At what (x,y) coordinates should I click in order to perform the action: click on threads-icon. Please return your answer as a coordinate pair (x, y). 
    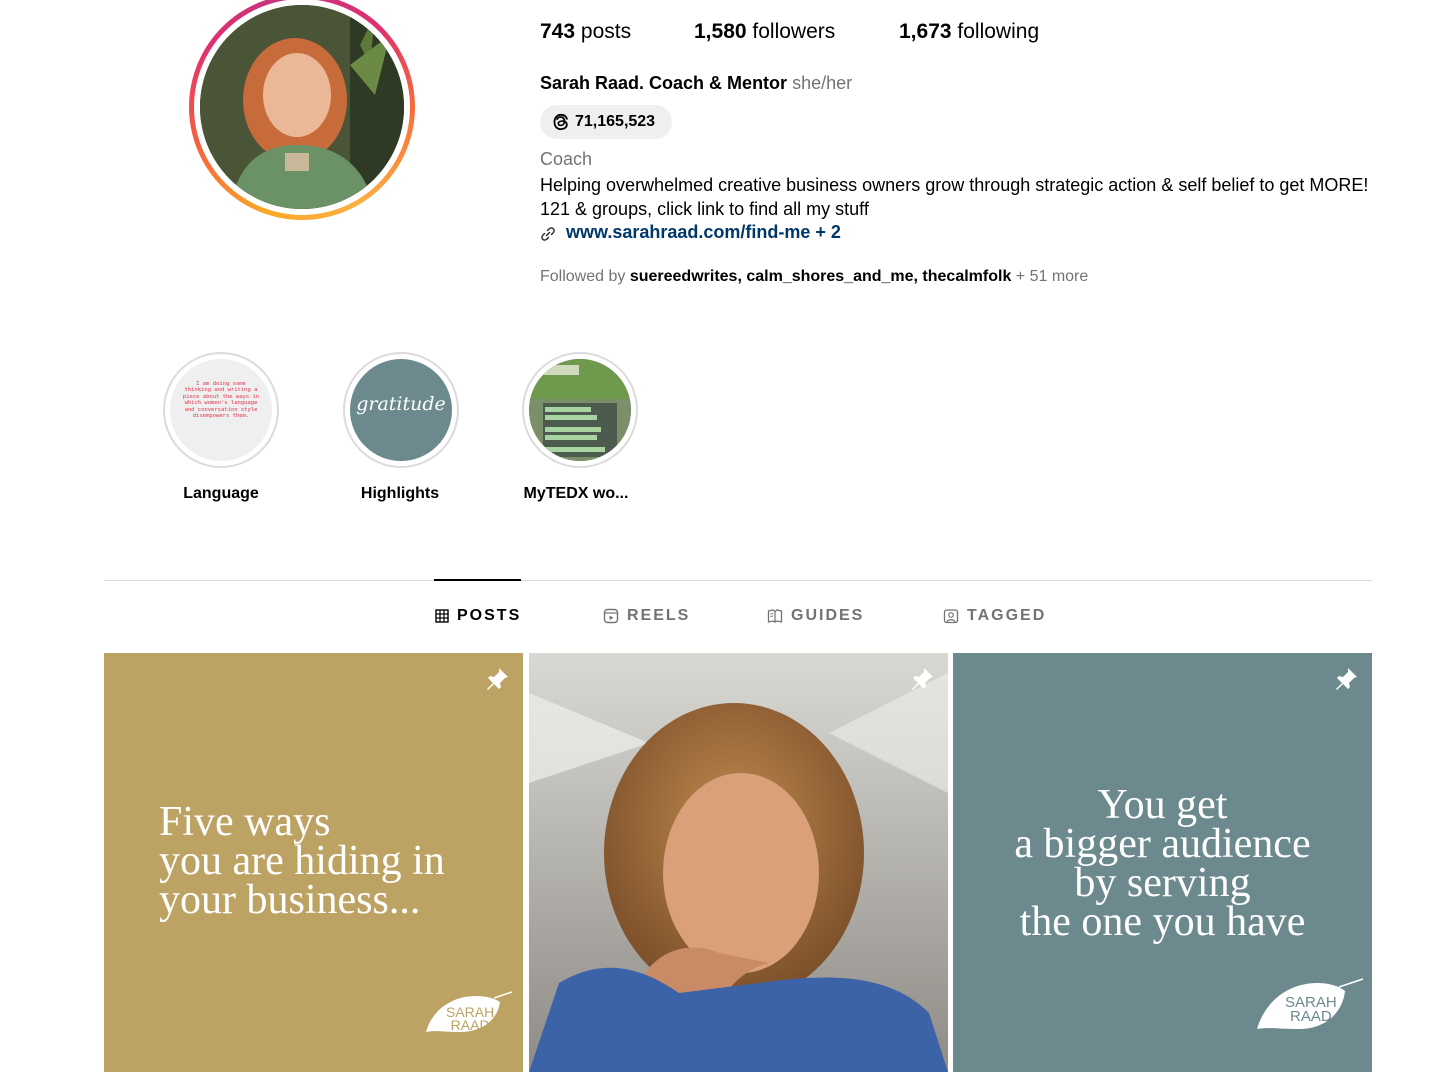
    Looking at the image, I should click on (560, 122).